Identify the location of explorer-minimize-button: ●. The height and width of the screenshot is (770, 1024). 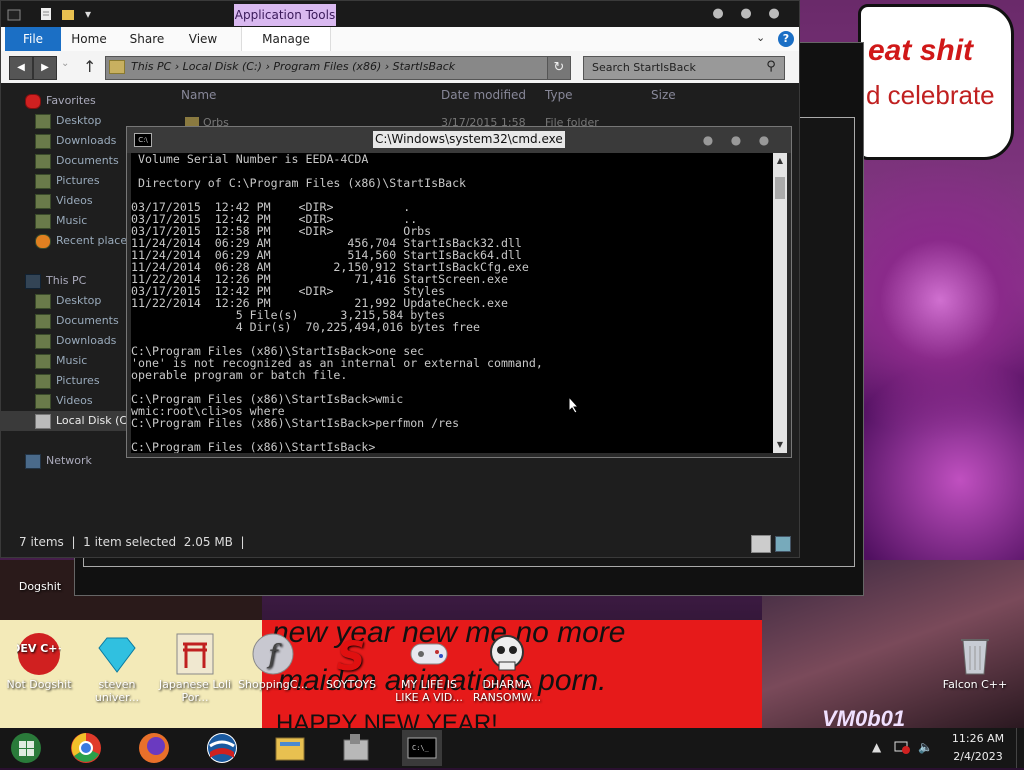
(718, 14).